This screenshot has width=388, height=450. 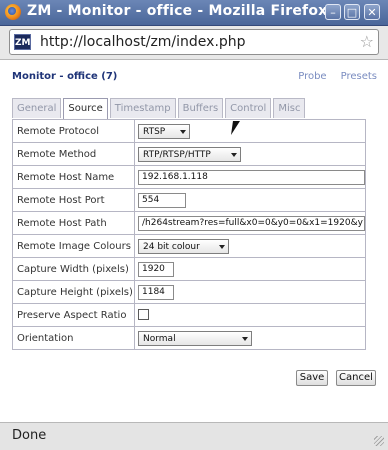 I want to click on remote-image-colours-select: 24 bit colour, so click(x=183, y=246).